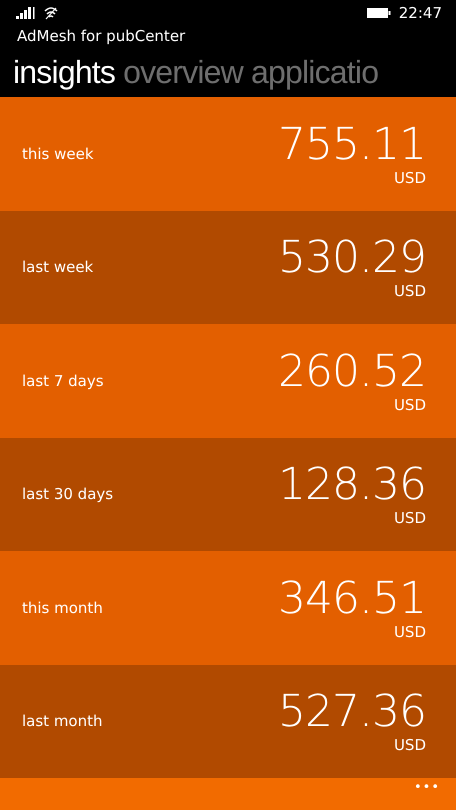  I want to click on period-label: last 7 days, so click(63, 381).